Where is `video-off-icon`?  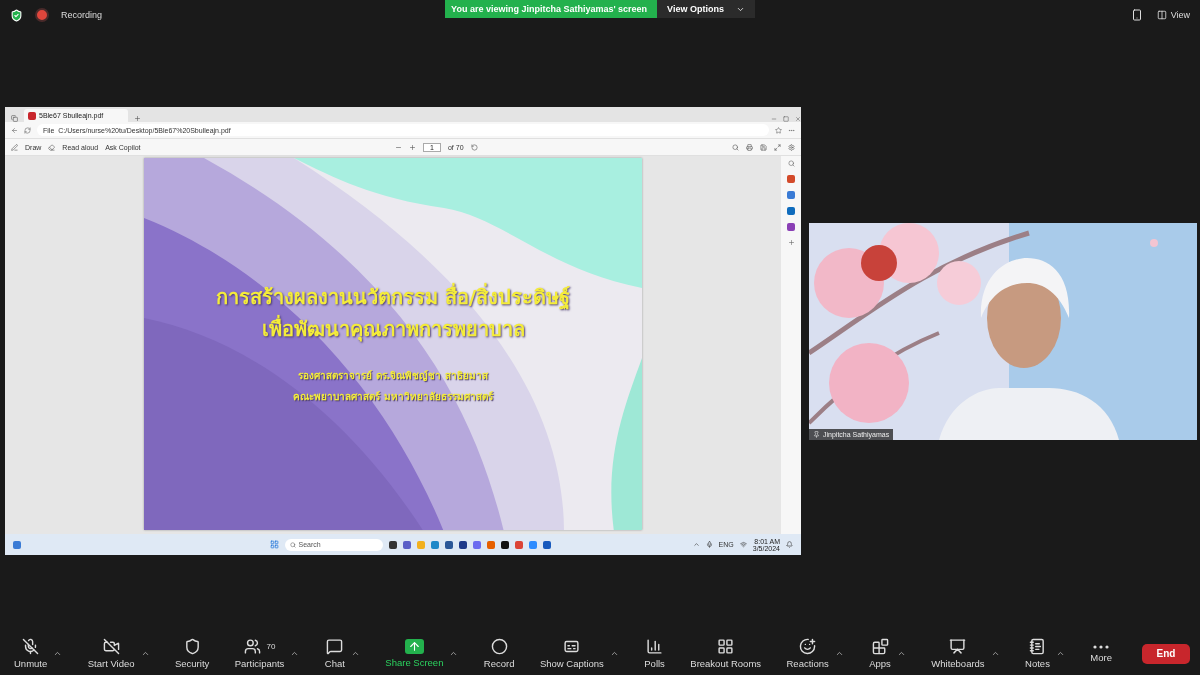 video-off-icon is located at coordinates (111, 646).